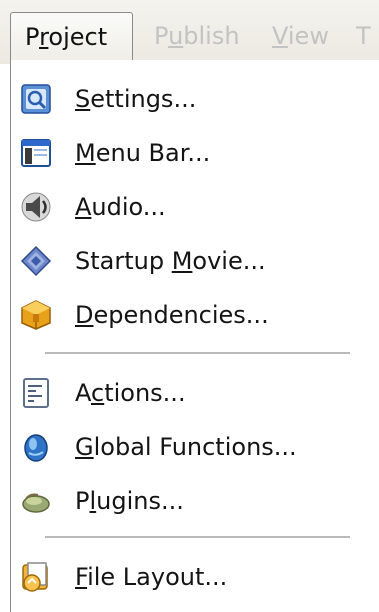 This screenshot has height=612, width=379. Describe the element at coordinates (36, 99) in the screenshot. I see `settings-icon` at that location.